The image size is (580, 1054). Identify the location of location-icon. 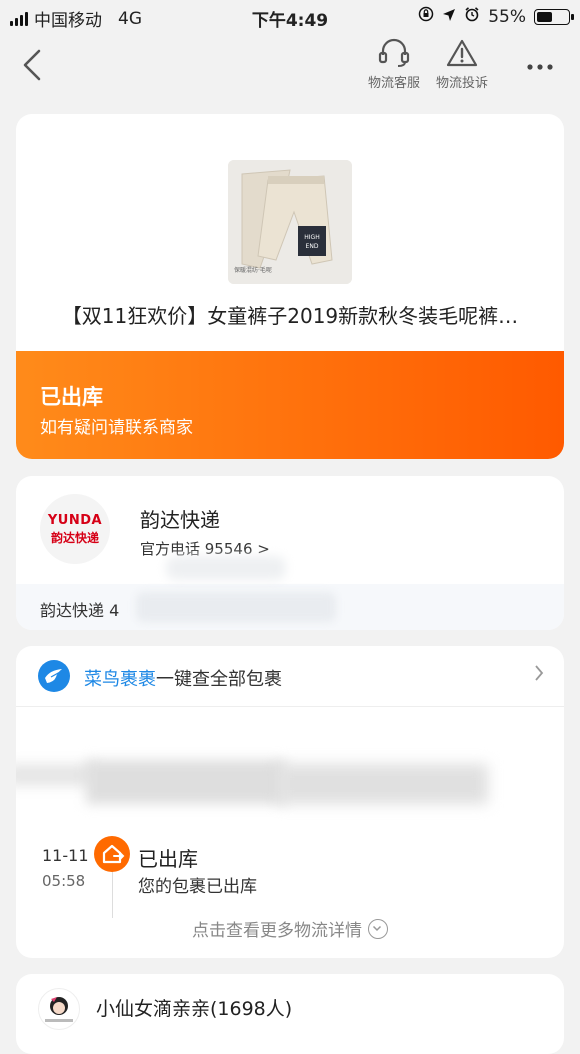
(449, 17).